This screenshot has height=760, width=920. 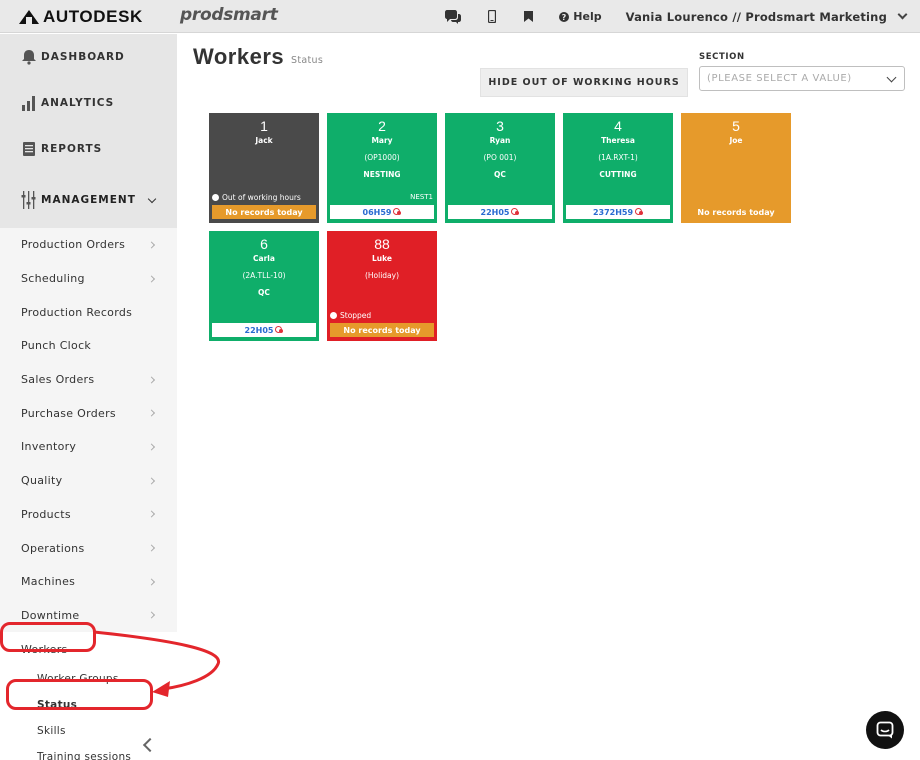 I want to click on sidebar-item-label: Sales Orders, so click(x=58, y=380).